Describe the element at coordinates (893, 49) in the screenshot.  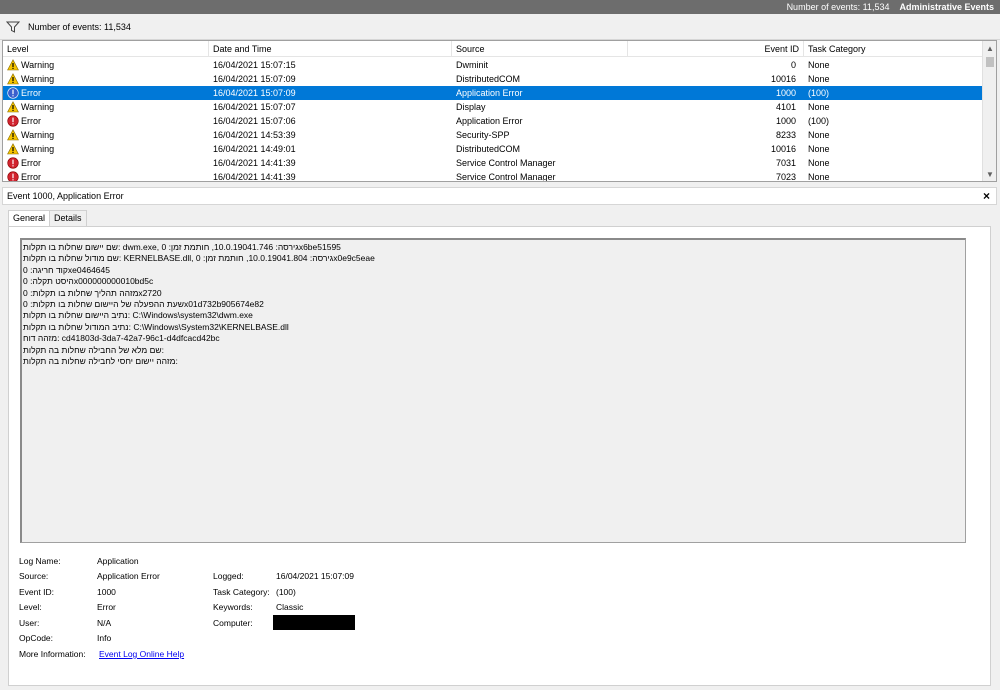
I see `column-header-task-category: Task Category` at that location.